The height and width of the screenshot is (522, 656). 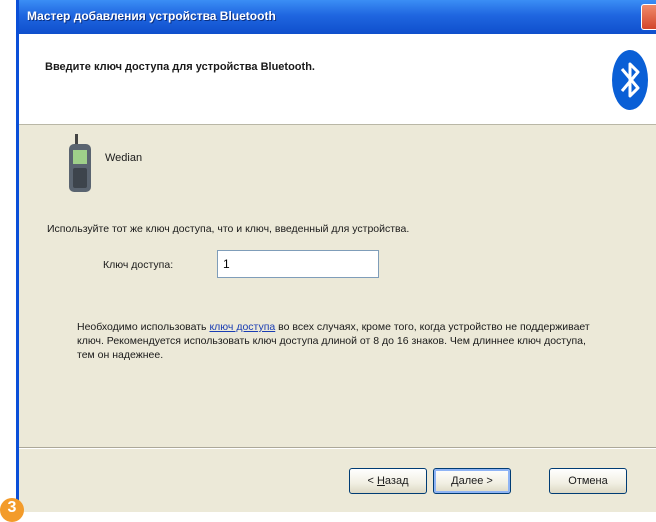 I want to click on back-button: < Назад, so click(x=388, y=481).